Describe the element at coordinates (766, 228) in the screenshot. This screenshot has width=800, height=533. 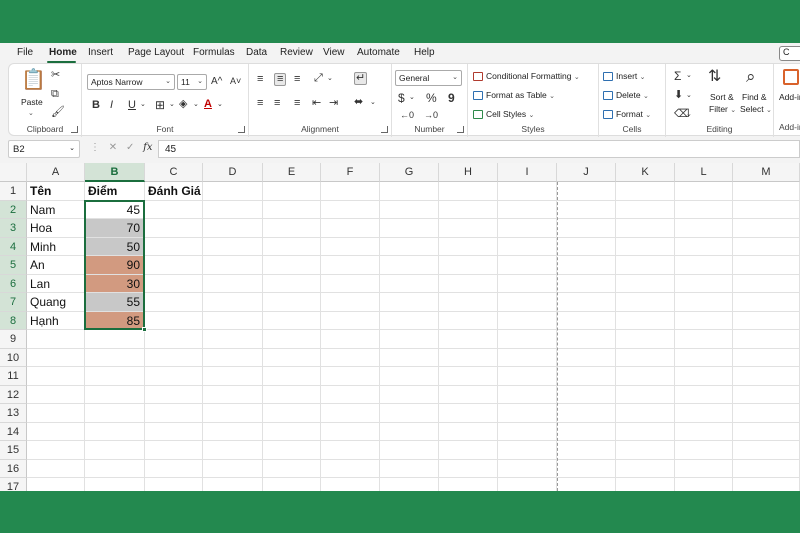
I see `cell-m3` at that location.